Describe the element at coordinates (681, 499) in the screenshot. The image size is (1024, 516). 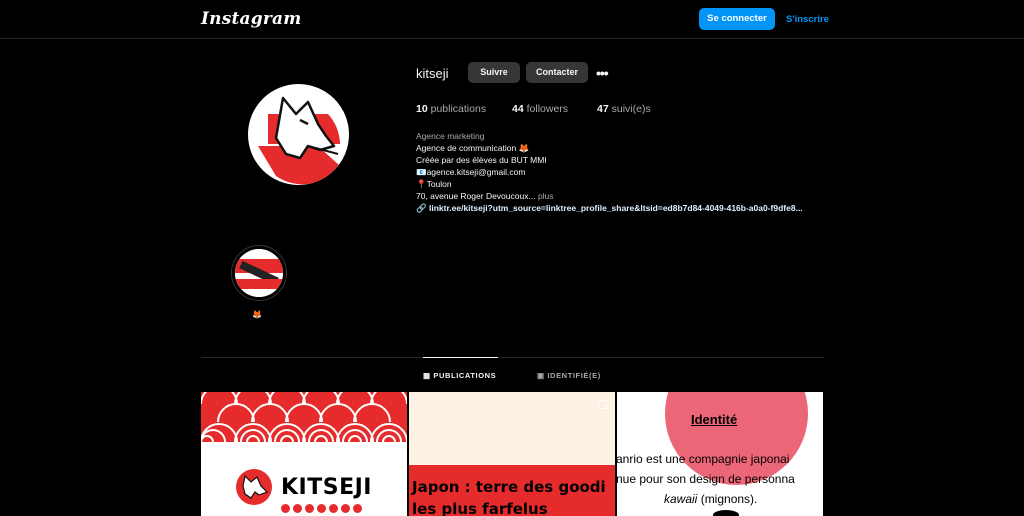
I see `post-body-italic: kawaii` at that location.